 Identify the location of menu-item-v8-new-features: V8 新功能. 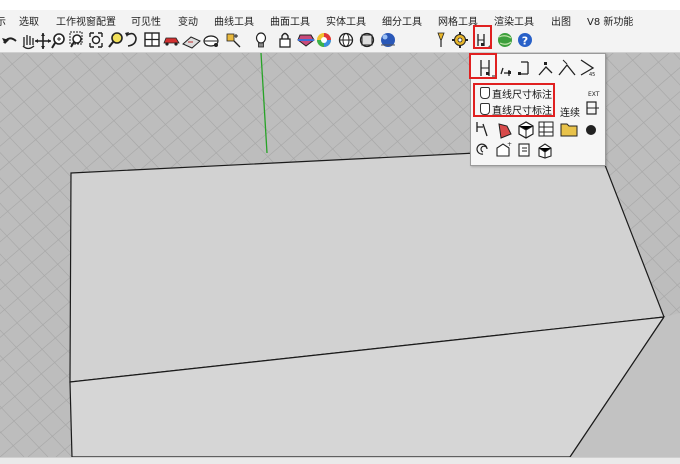
(610, 20).